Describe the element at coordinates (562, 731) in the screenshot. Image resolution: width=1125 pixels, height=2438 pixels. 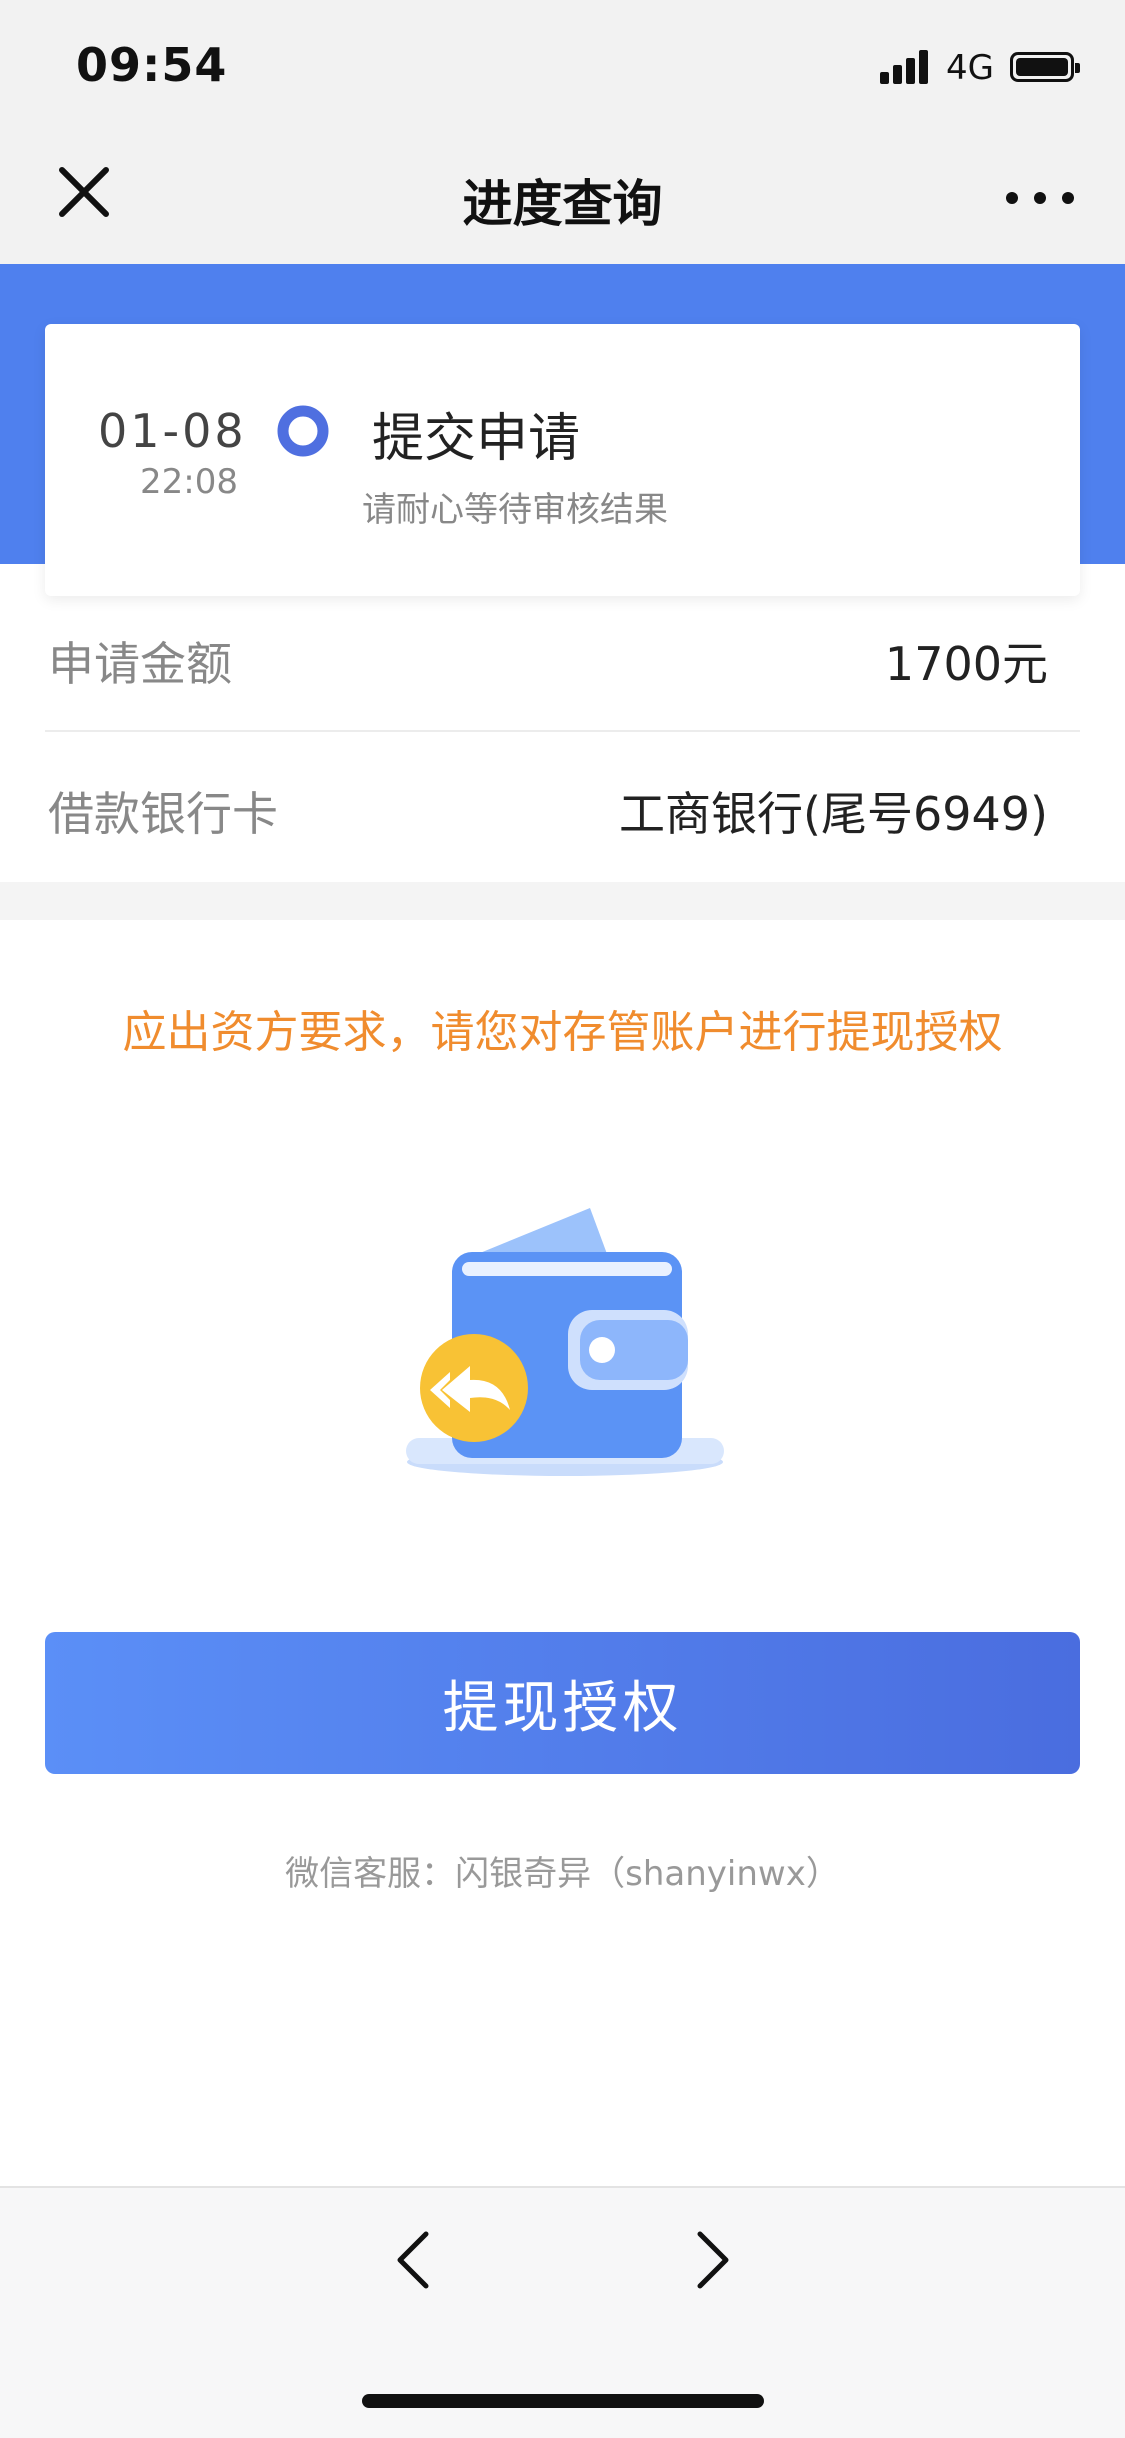
I see `row-divider` at that location.